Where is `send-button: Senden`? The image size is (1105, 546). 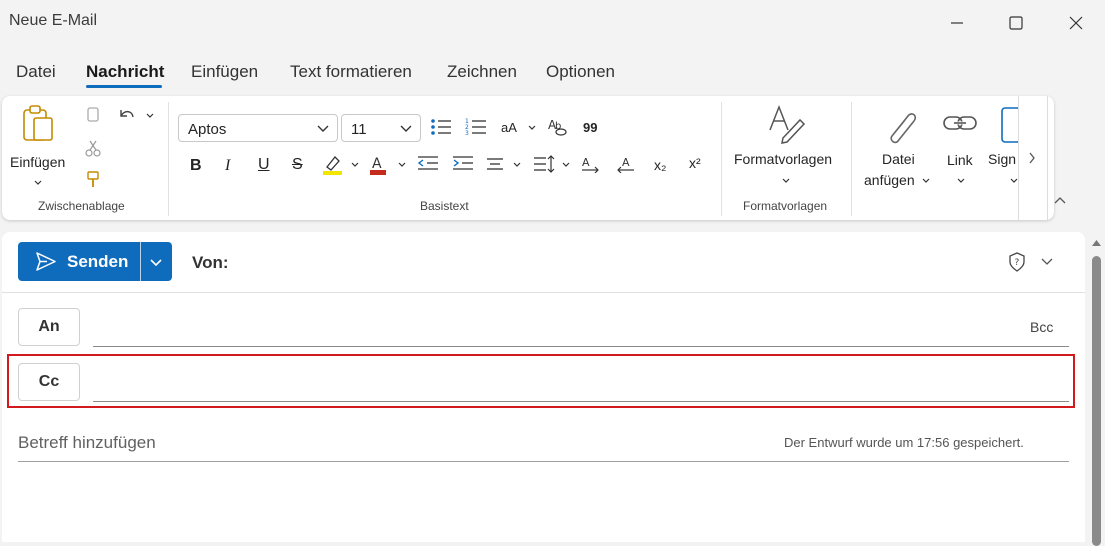 send-button: Senden is located at coordinates (95, 261).